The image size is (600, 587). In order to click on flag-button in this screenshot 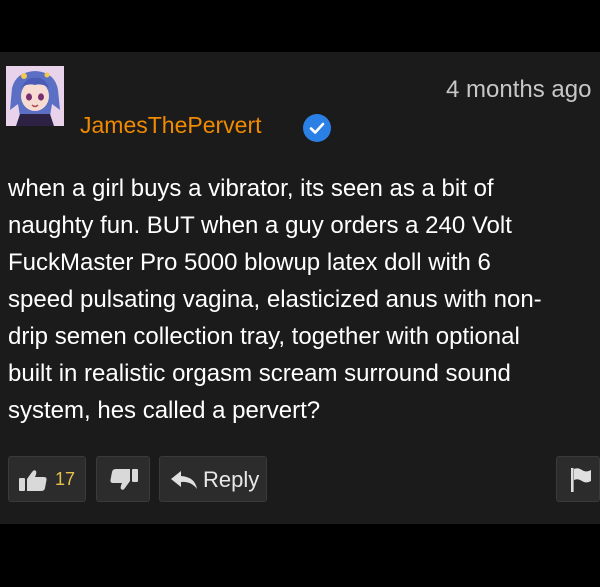, I will do `click(578, 479)`.